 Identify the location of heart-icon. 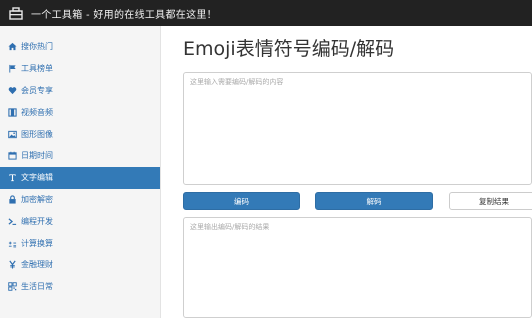
(12, 90).